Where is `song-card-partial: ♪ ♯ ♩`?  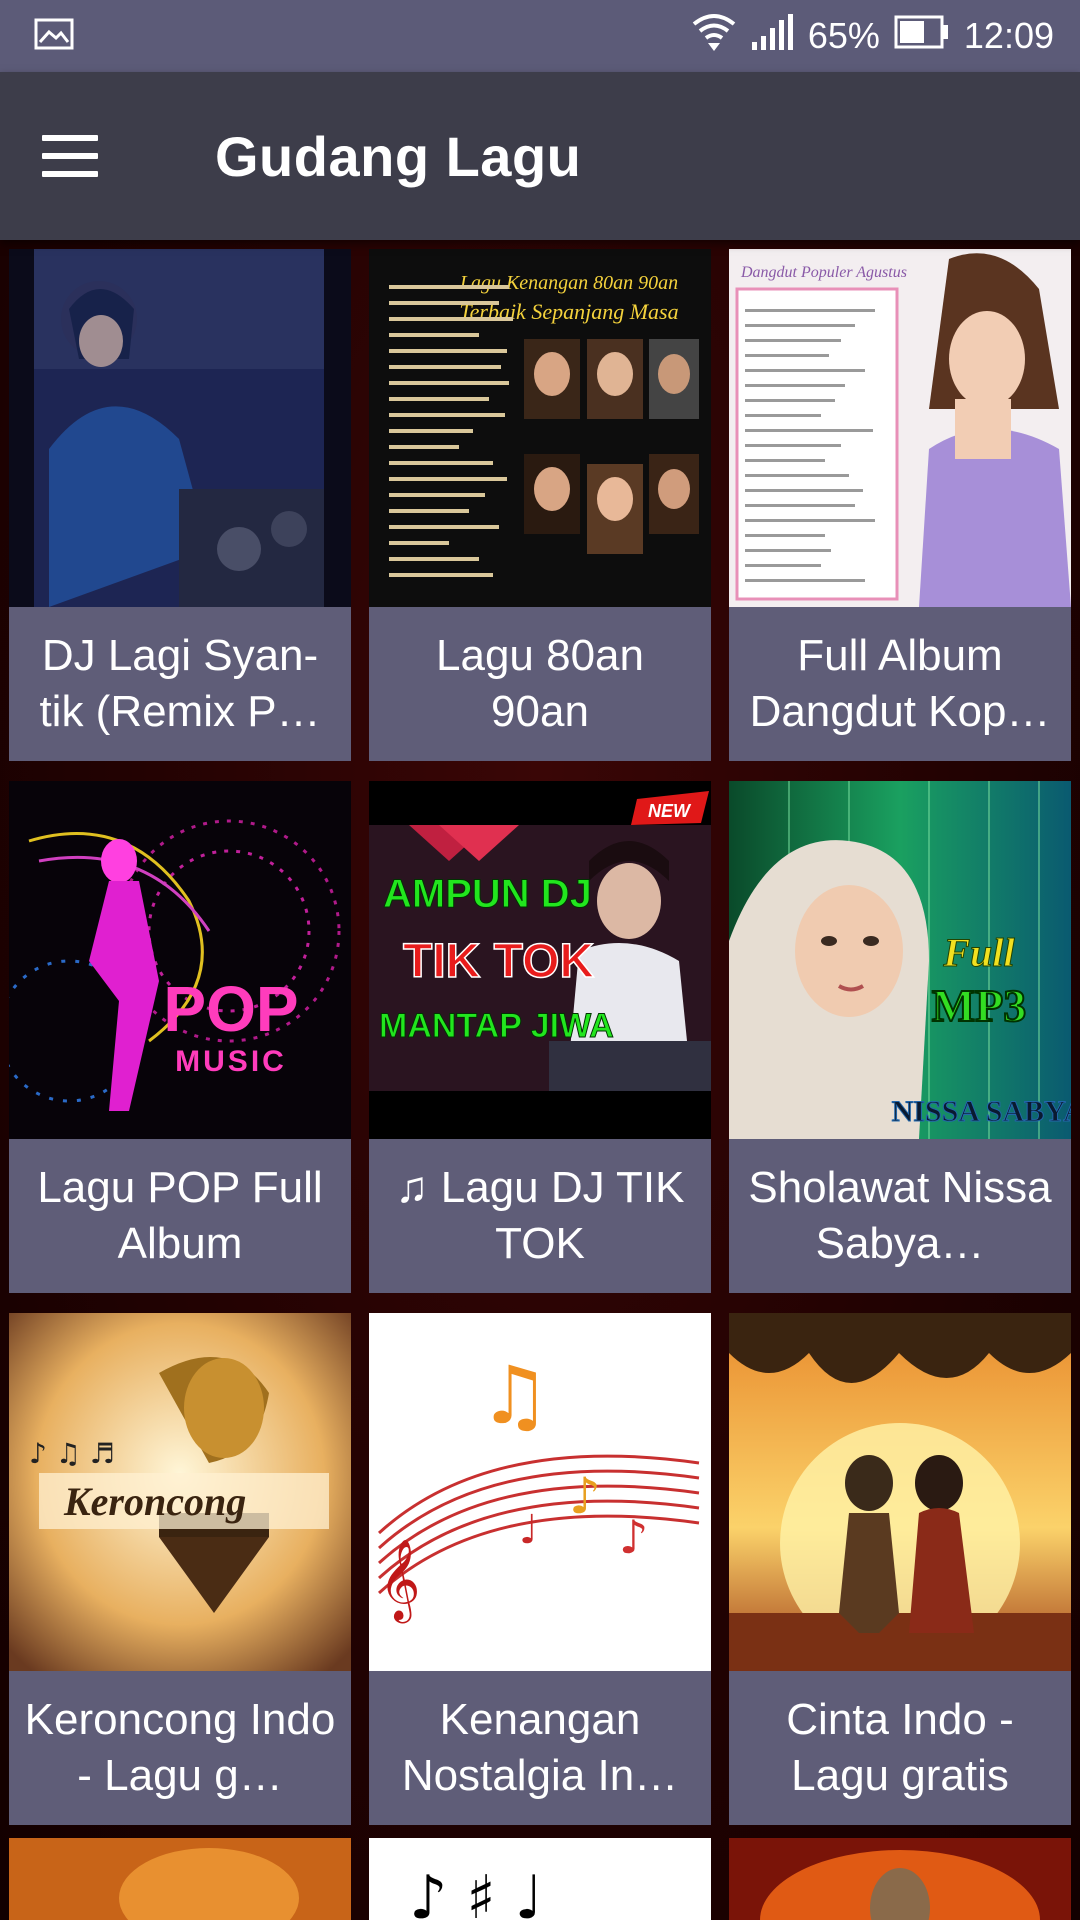 song-card-partial: ♪ ♯ ♩ is located at coordinates (540, 1879).